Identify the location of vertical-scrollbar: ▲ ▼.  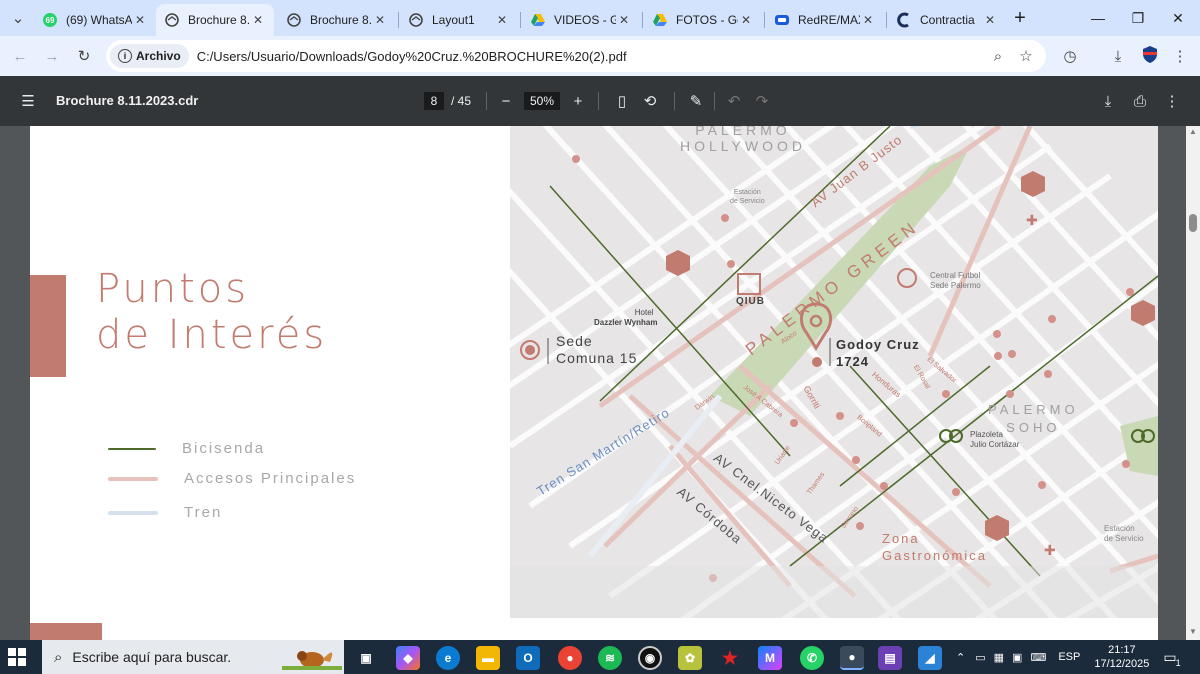
(1193, 383).